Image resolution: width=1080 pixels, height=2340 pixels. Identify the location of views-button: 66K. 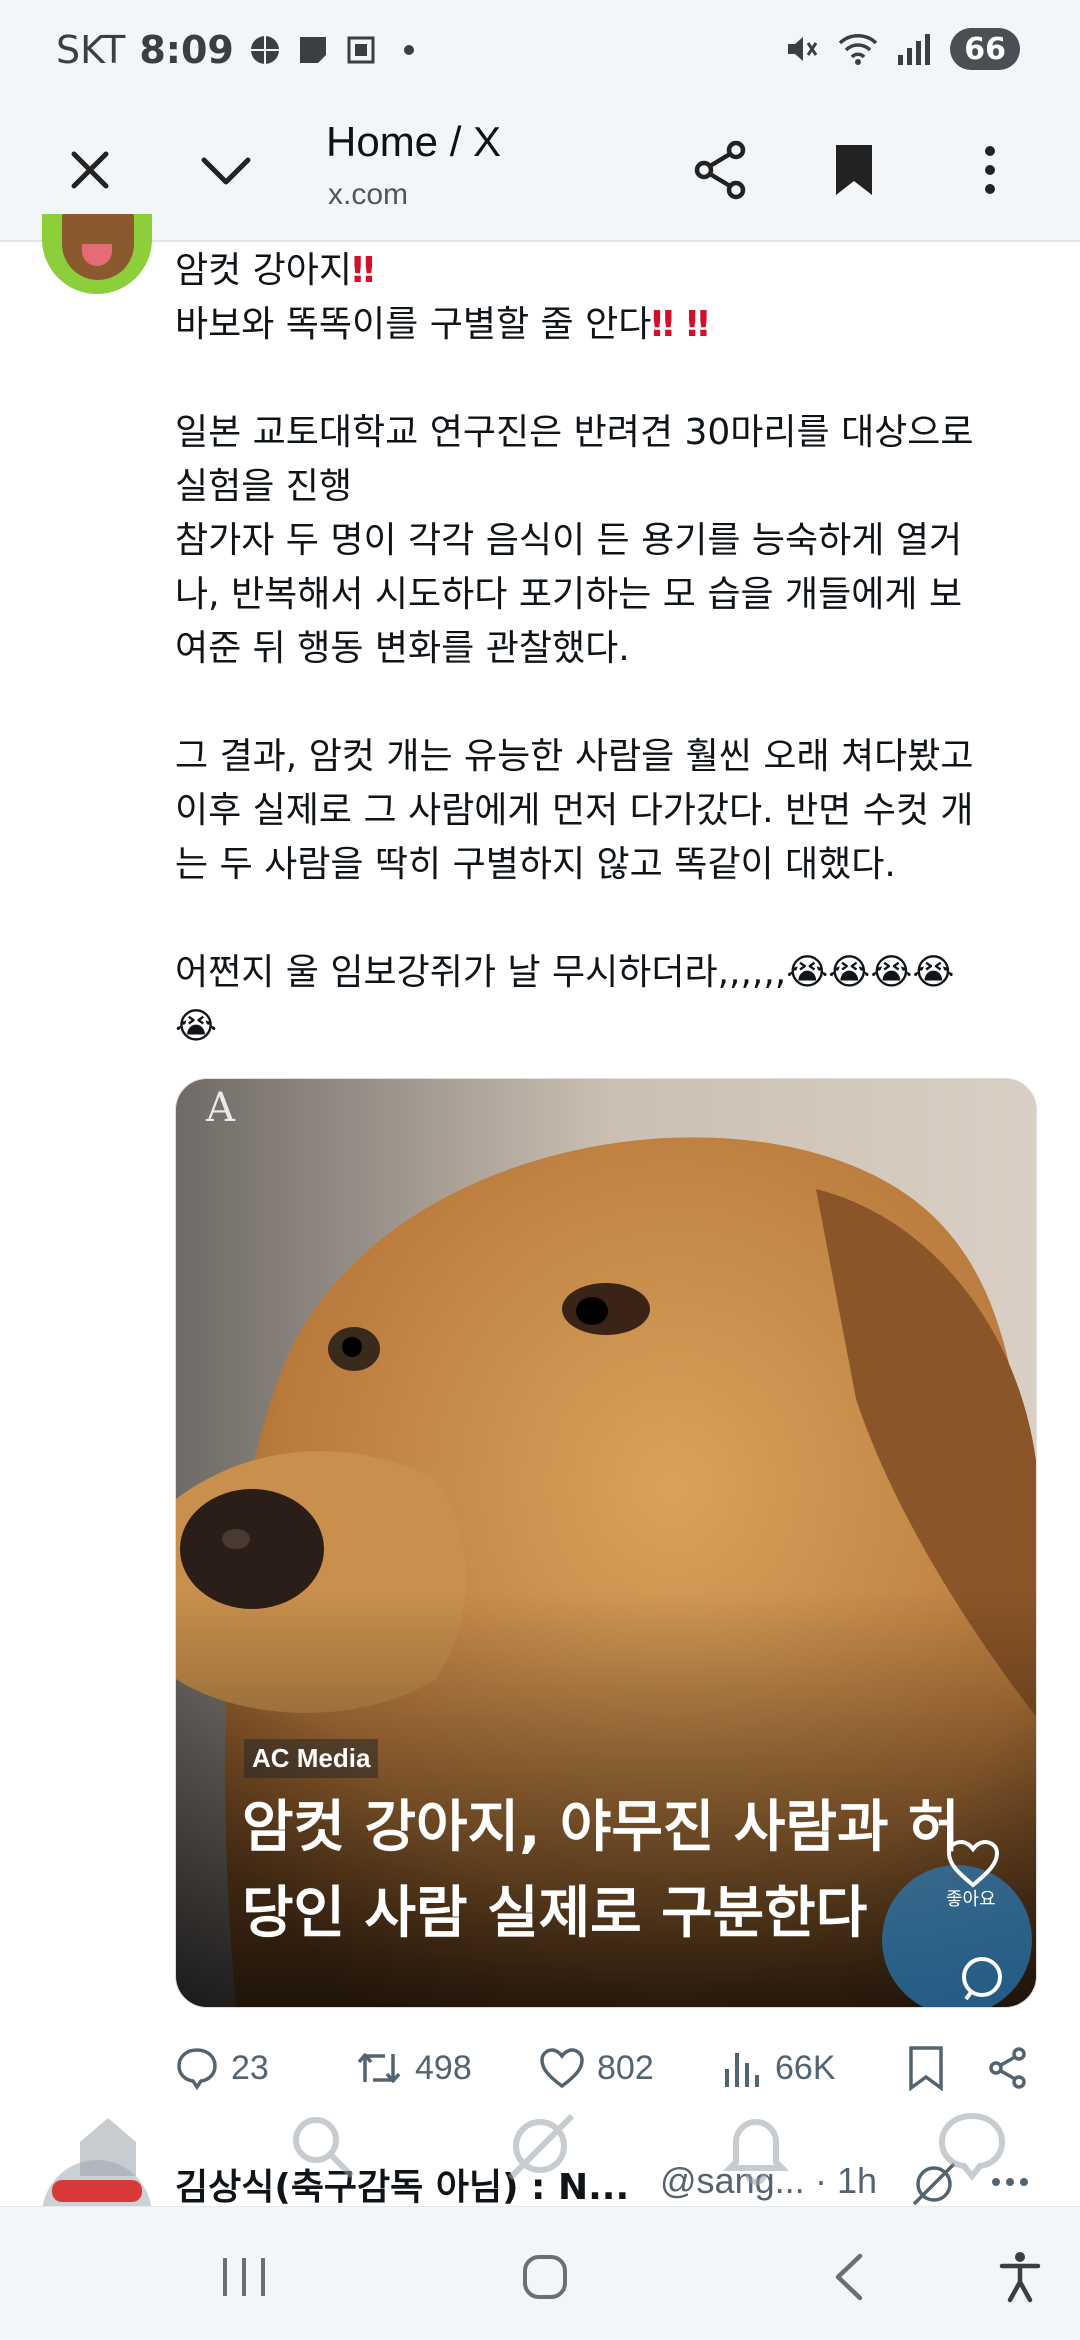
(779, 2068).